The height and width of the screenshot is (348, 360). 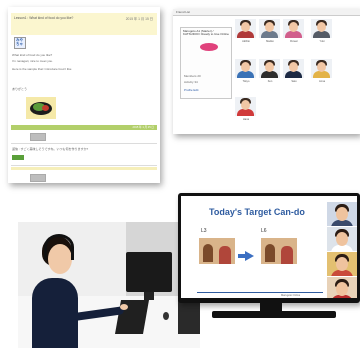 I want to click on monitor-base, so click(x=274, y=314).